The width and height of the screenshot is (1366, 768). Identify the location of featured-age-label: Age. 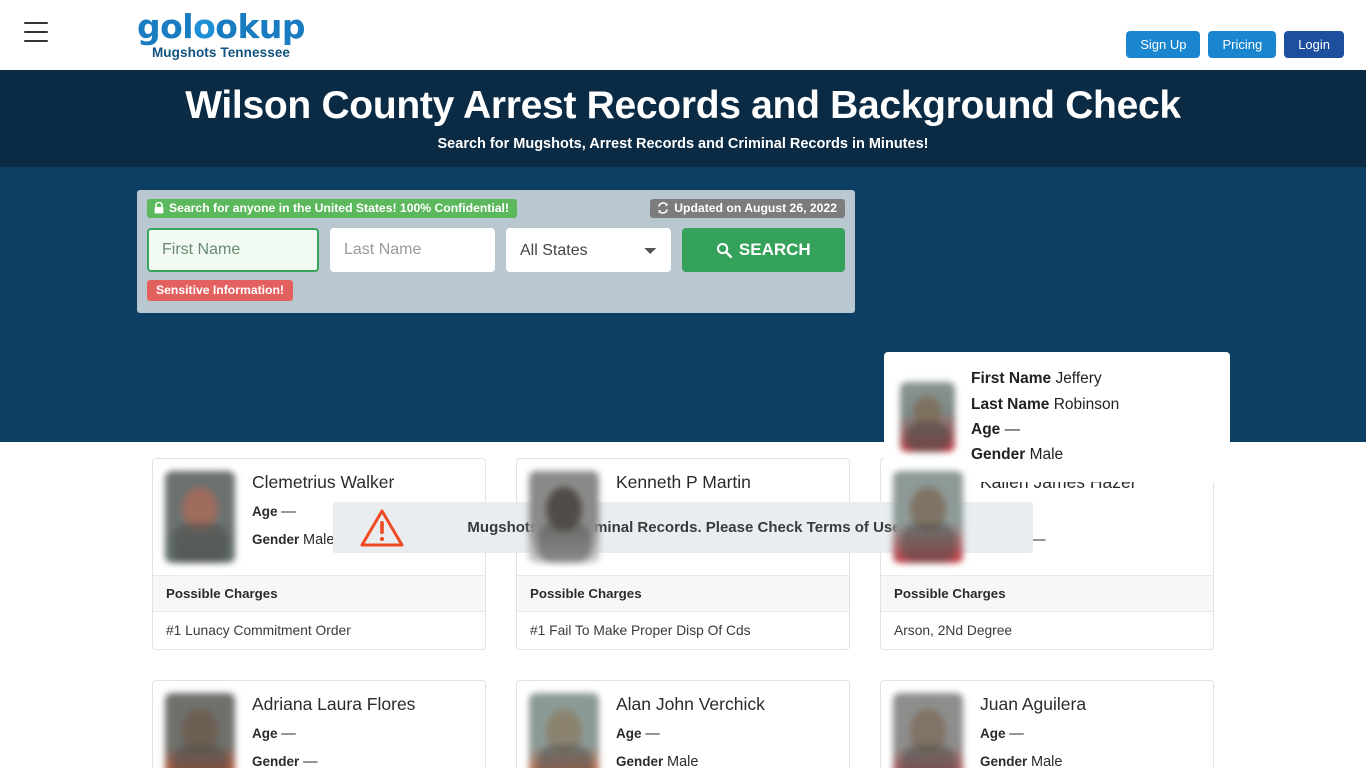
(986, 429).